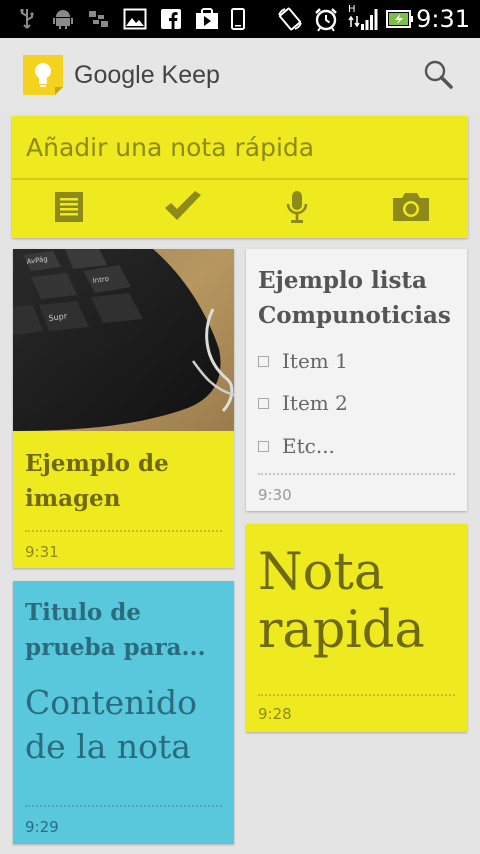 The image size is (480, 854). I want to click on text-note-button, so click(69, 209).